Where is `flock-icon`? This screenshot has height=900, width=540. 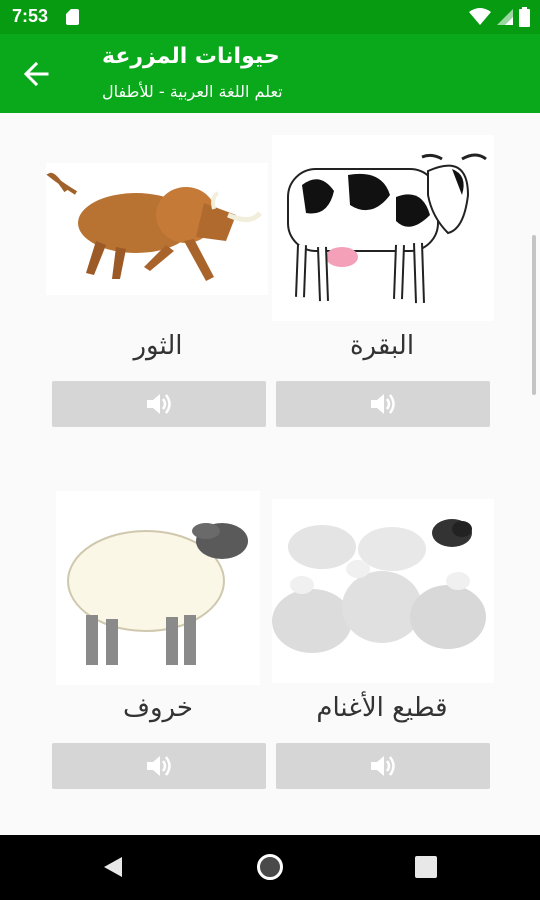
flock-icon is located at coordinates (379, 586).